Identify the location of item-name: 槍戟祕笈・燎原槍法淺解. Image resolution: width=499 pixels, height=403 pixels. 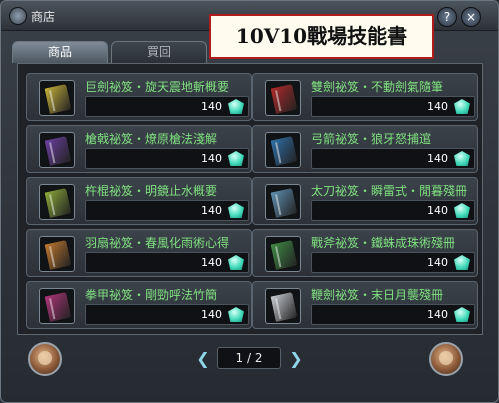
(151, 139).